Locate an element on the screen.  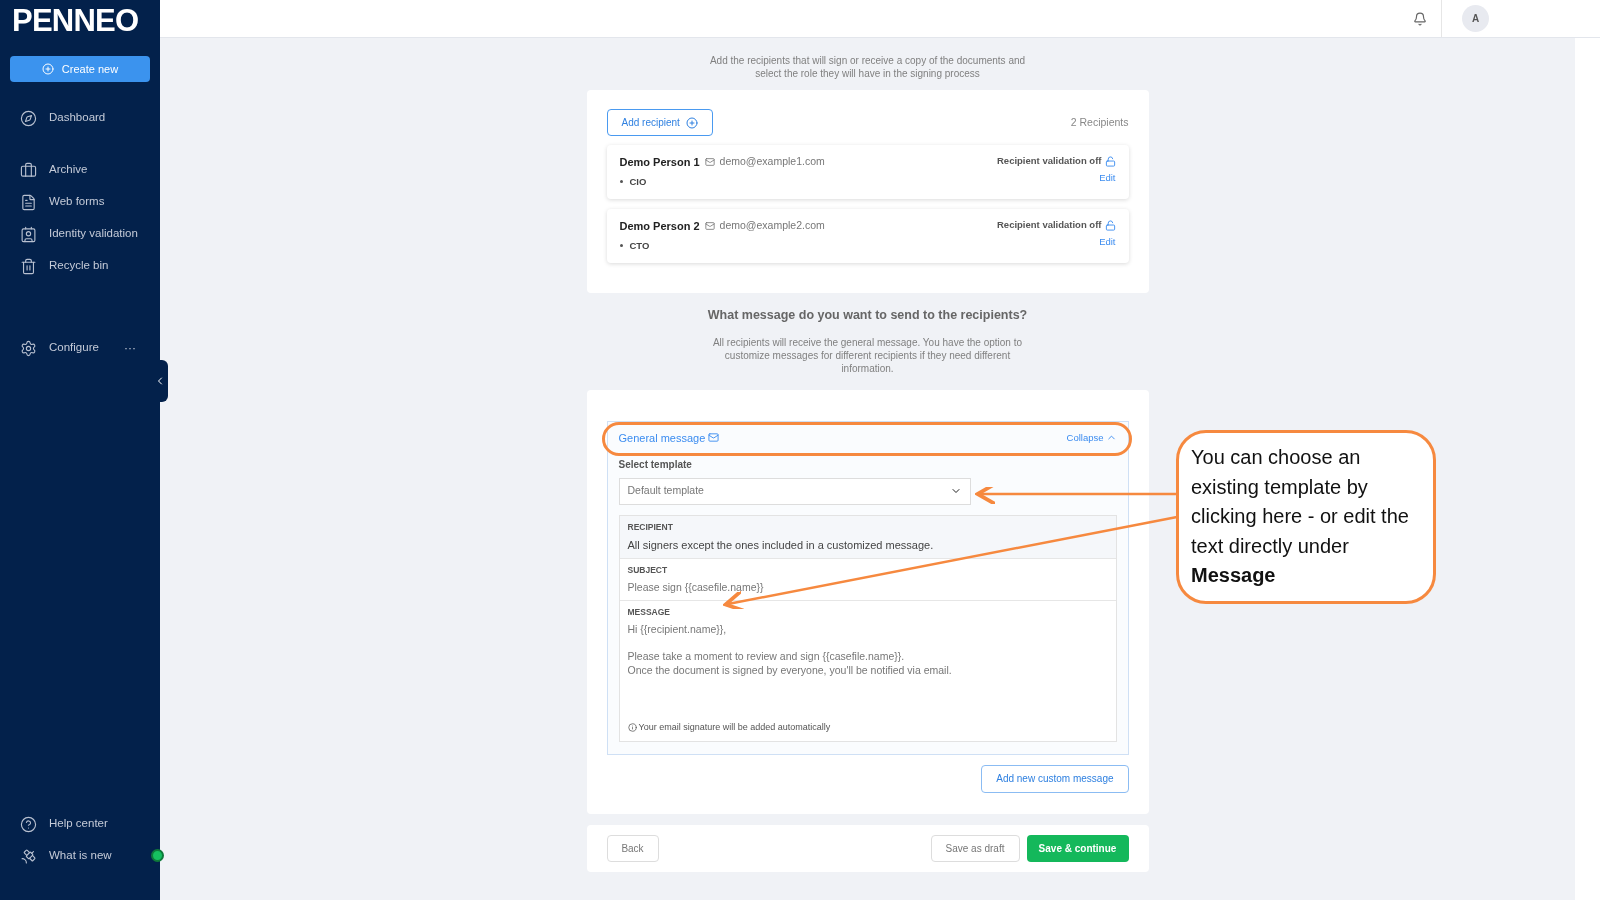
field-label: SUBJECT is located at coordinates (648, 570).